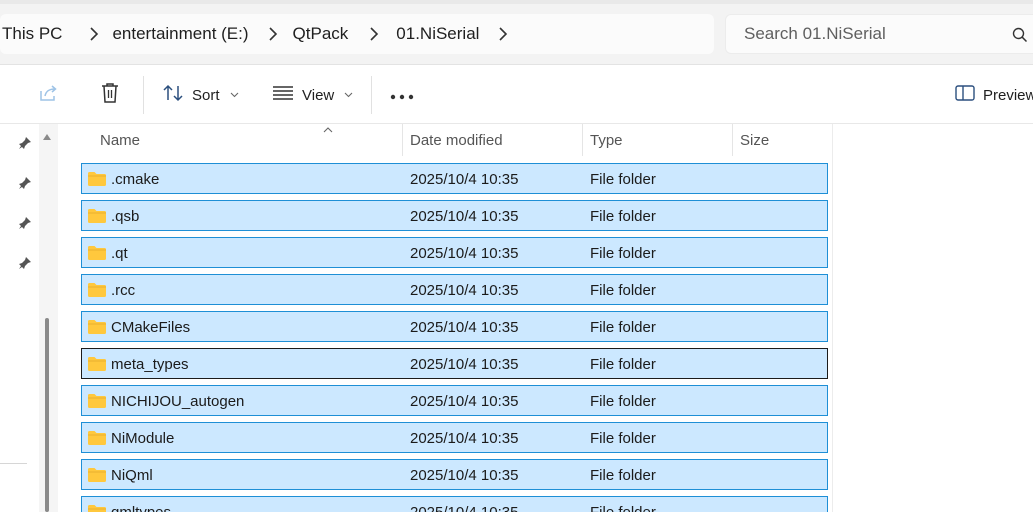 Image resolution: width=1033 pixels, height=512 pixels. Describe the element at coordinates (125, 216) in the screenshot. I see `file-name: .qsb` at that location.